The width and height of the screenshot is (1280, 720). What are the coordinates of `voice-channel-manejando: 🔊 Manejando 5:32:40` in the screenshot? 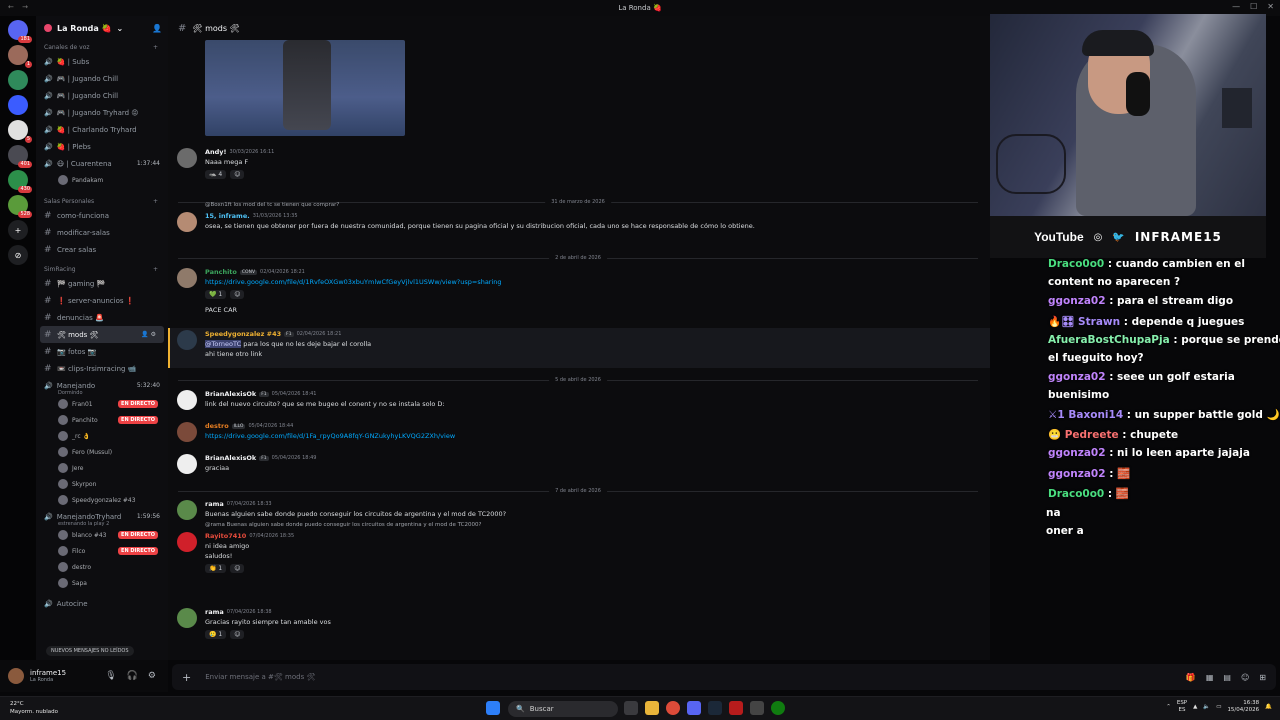 It's located at (102, 385).